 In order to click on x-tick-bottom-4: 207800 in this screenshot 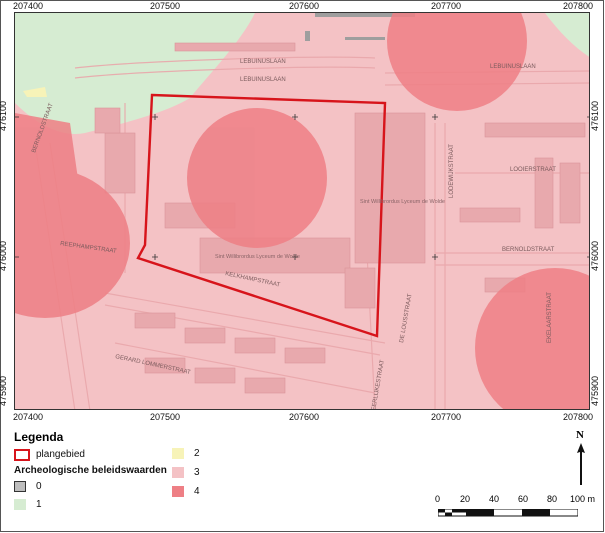, I will do `click(578, 417)`.